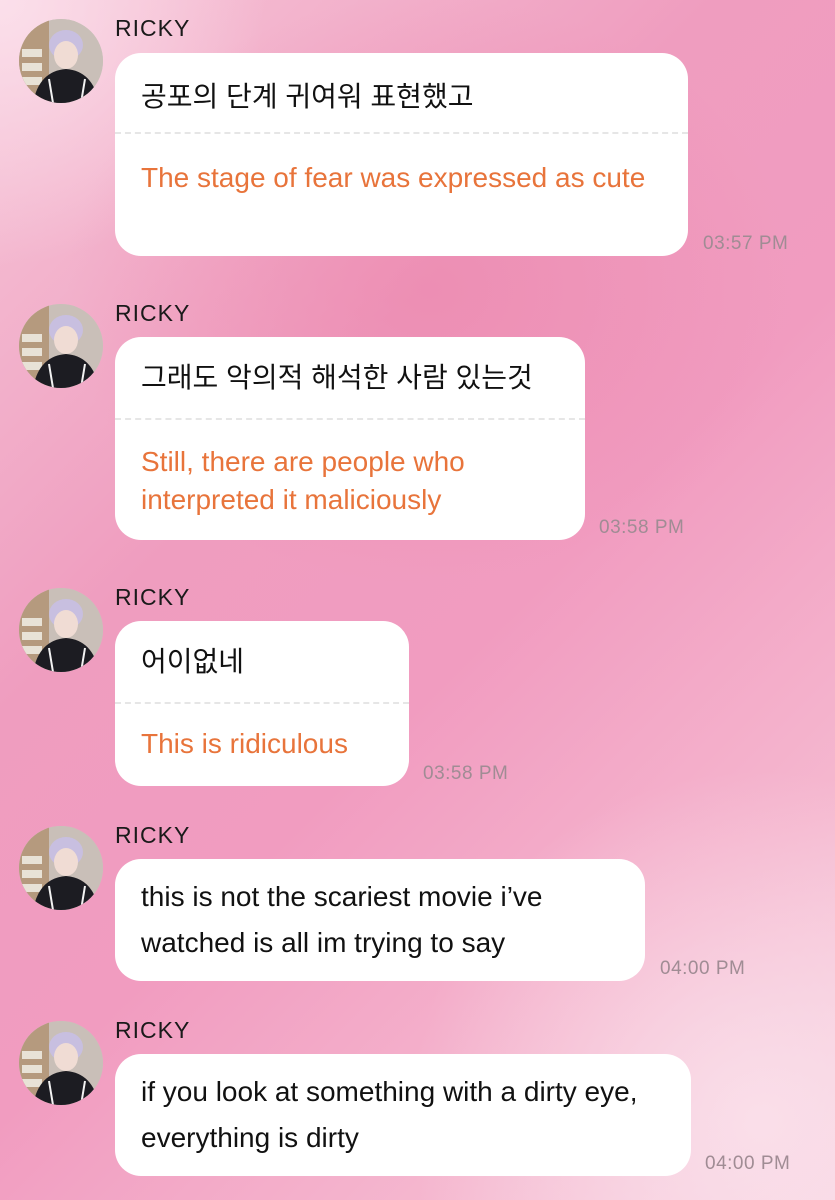 The width and height of the screenshot is (835, 1200). Describe the element at coordinates (393, 177) in the screenshot. I see `translated-text: The stage of fear was expressed as cute` at that location.